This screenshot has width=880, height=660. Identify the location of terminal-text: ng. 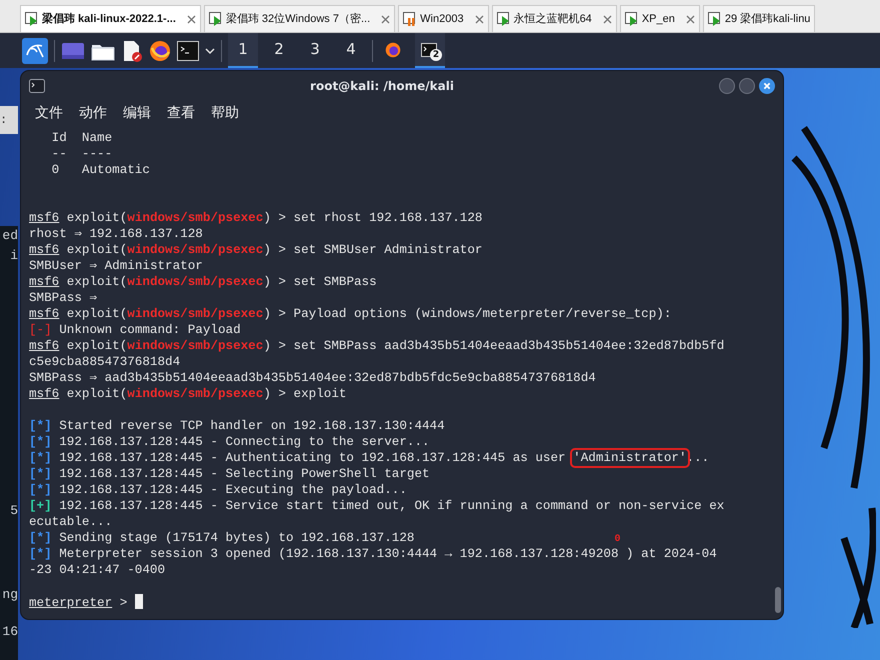
(9, 595).